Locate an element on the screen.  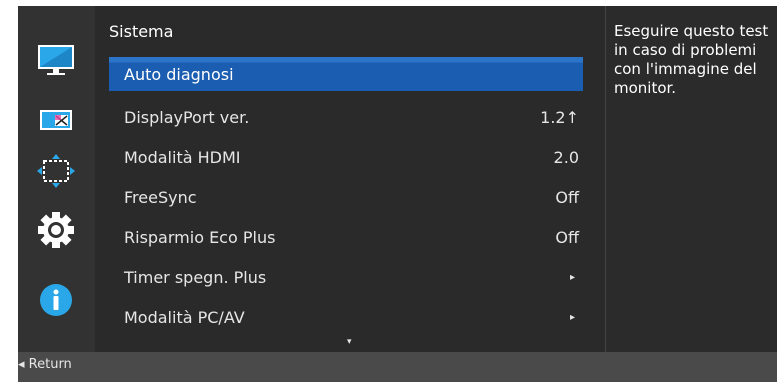
menu-item-auto-diagnosi: Auto diagnosi is located at coordinates (346, 74).